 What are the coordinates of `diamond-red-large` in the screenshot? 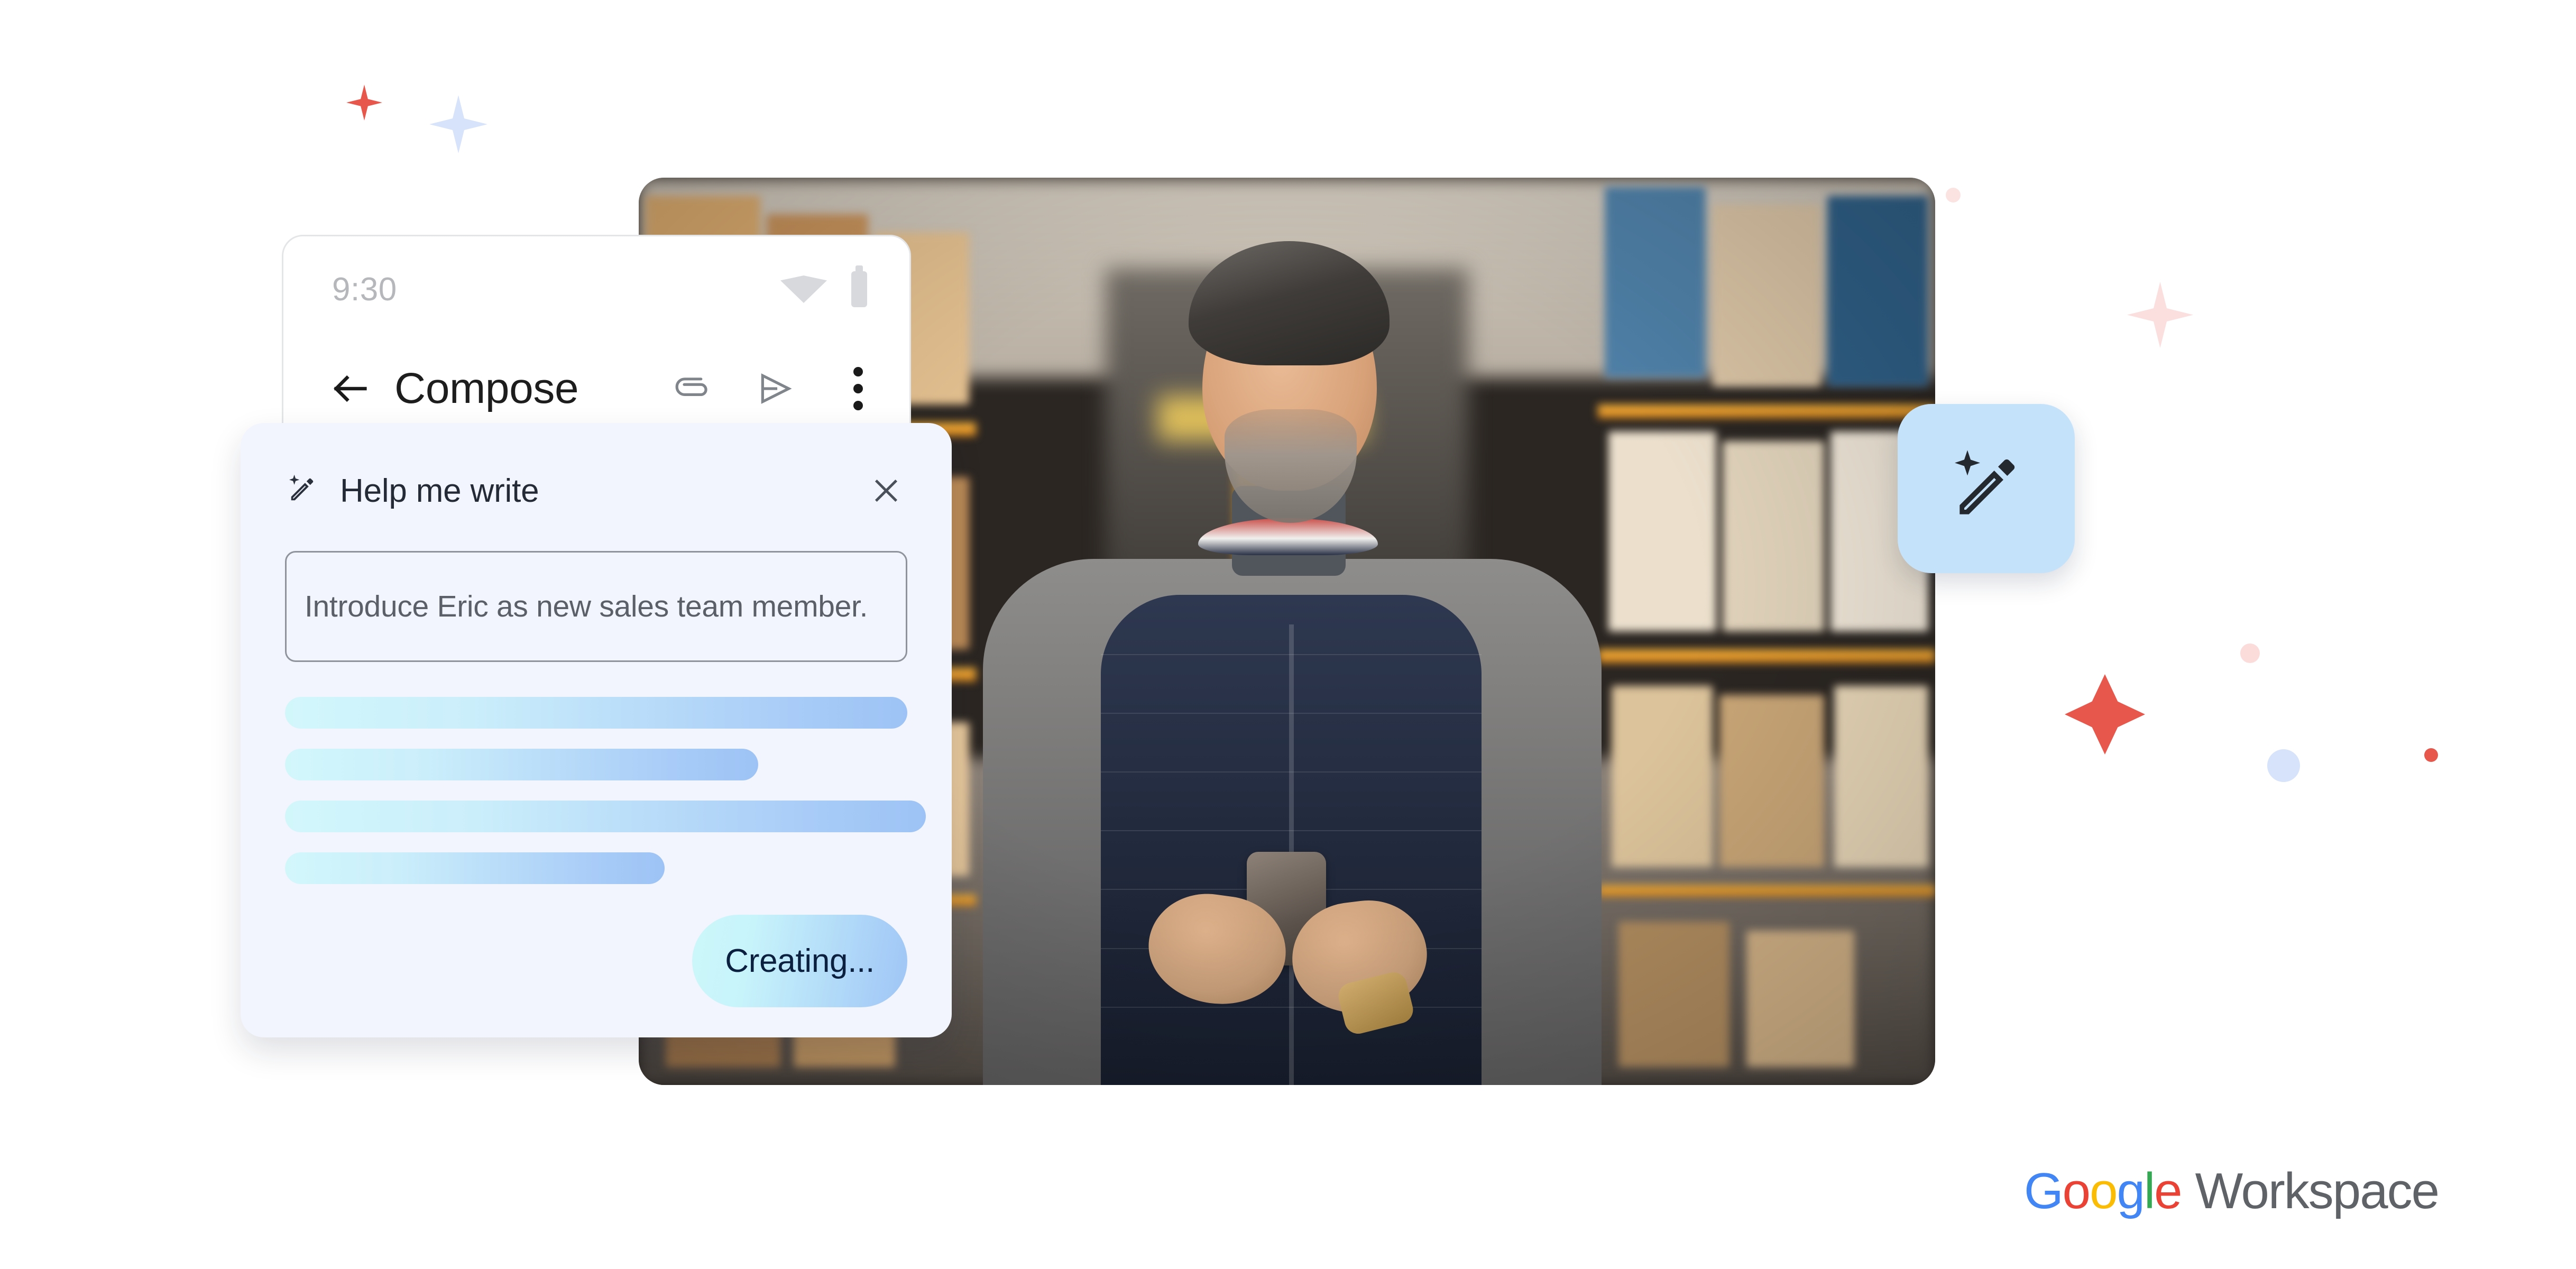 It's located at (2105, 715).